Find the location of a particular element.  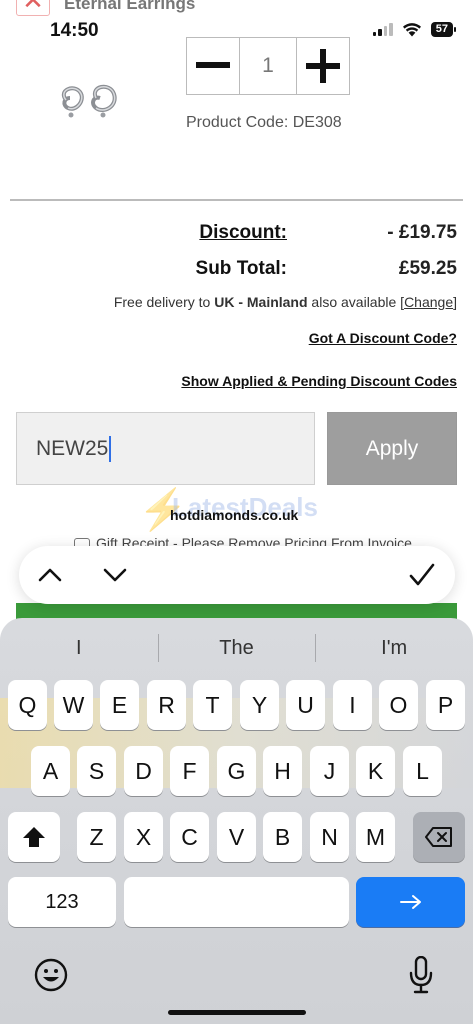

subtotal-value: £59.25 is located at coordinates (427, 268).